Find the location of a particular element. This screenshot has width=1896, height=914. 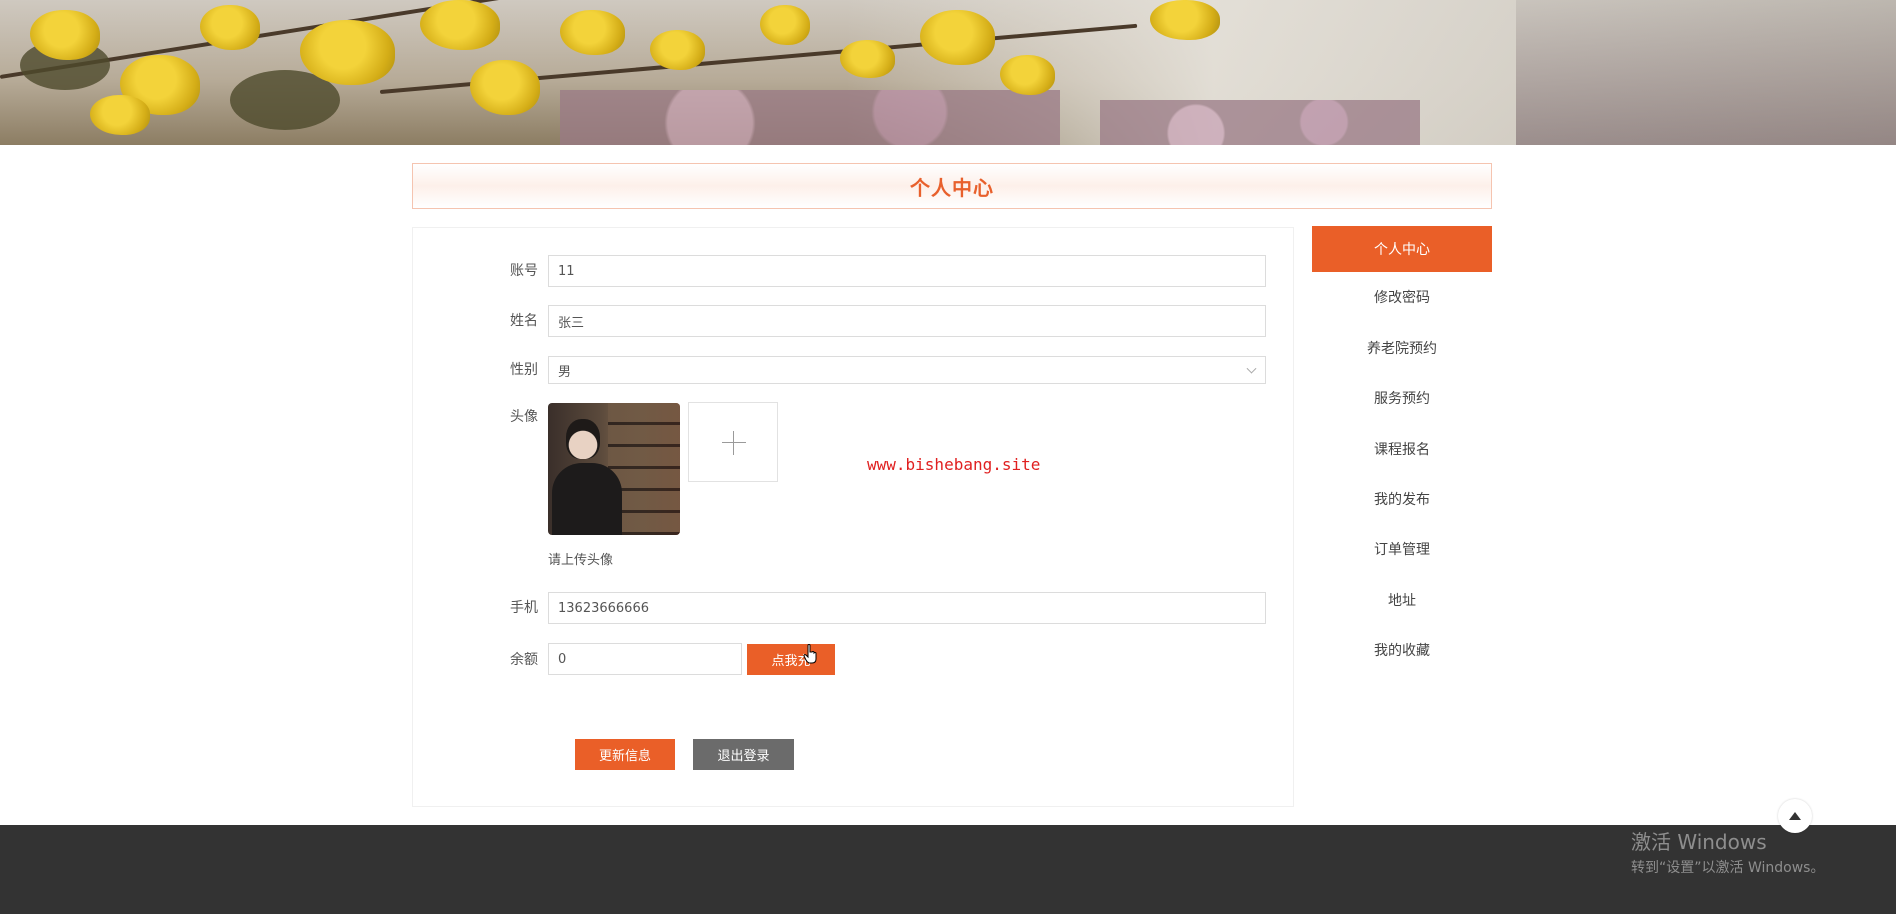

hand-cursor-icon is located at coordinates (810, 654).